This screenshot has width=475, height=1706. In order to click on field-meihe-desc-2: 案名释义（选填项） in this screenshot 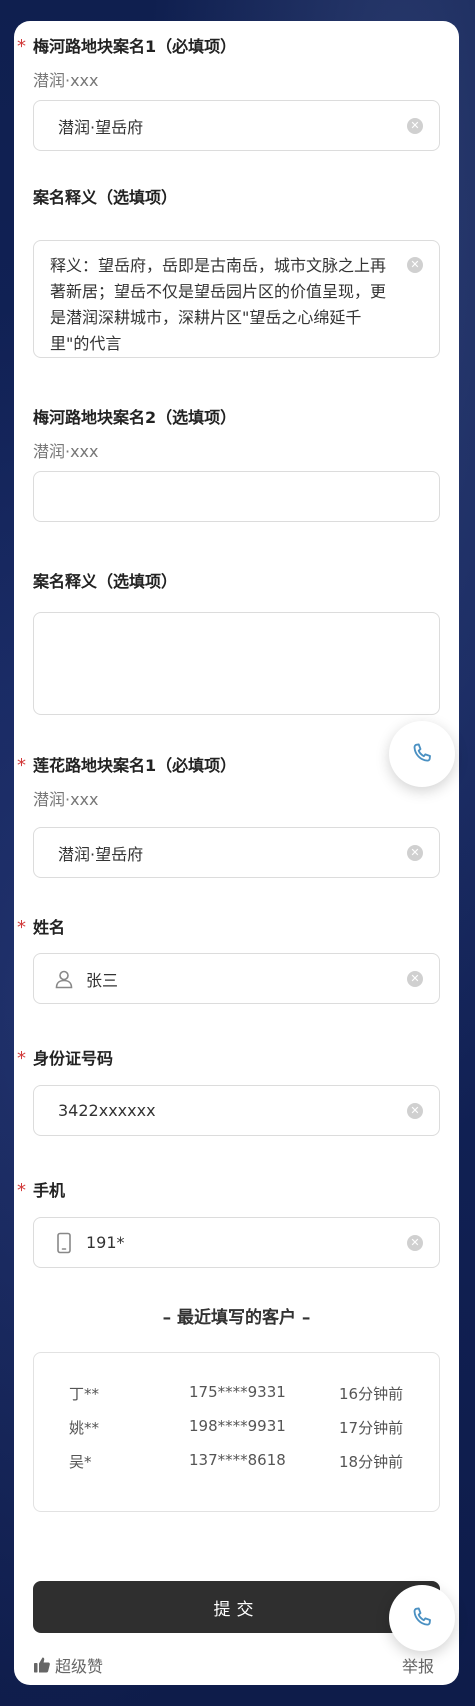, I will do `click(236, 580)`.